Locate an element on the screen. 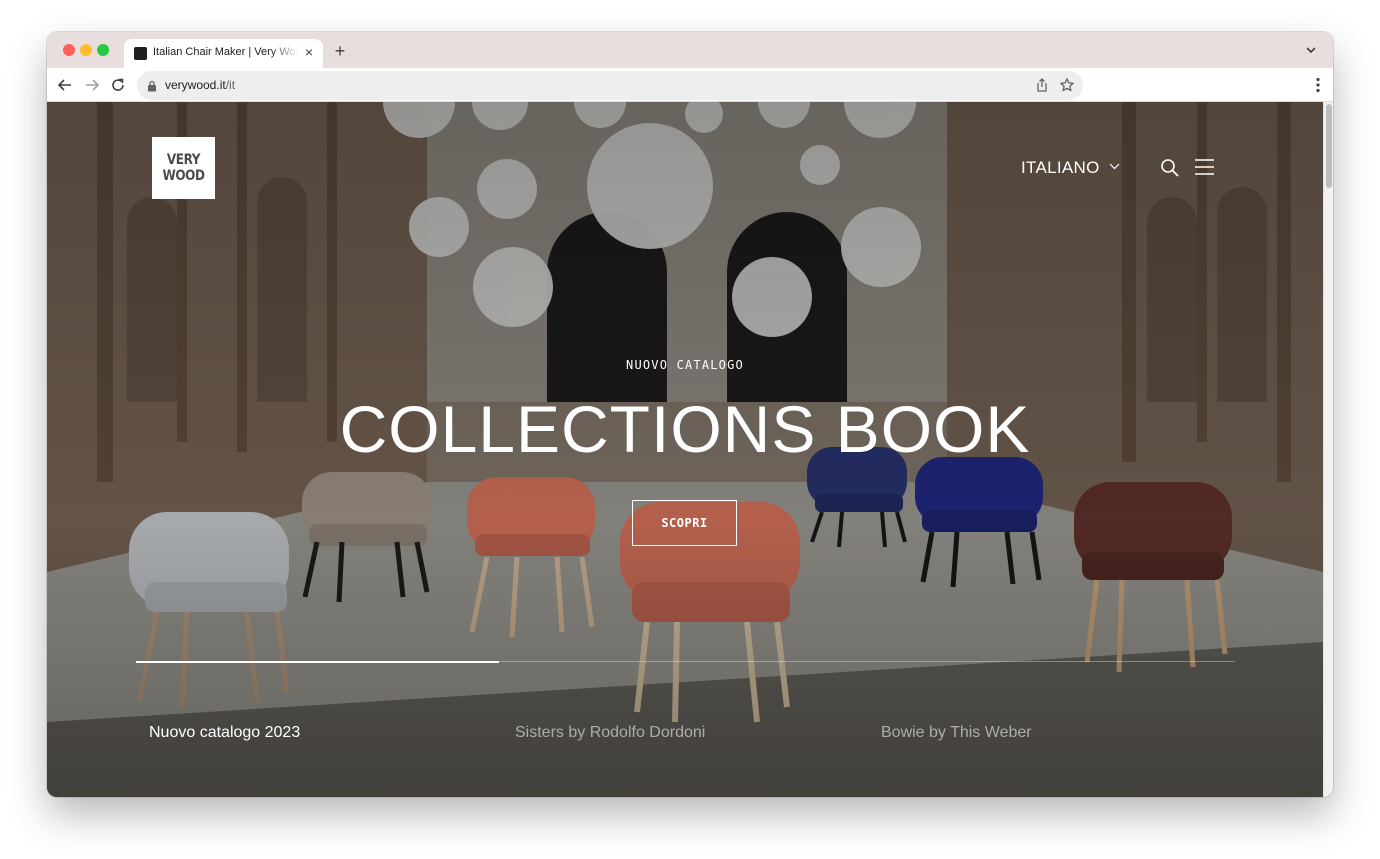 The width and height of the screenshot is (1380, 859). back-arrow-icon is located at coordinates (65, 85).